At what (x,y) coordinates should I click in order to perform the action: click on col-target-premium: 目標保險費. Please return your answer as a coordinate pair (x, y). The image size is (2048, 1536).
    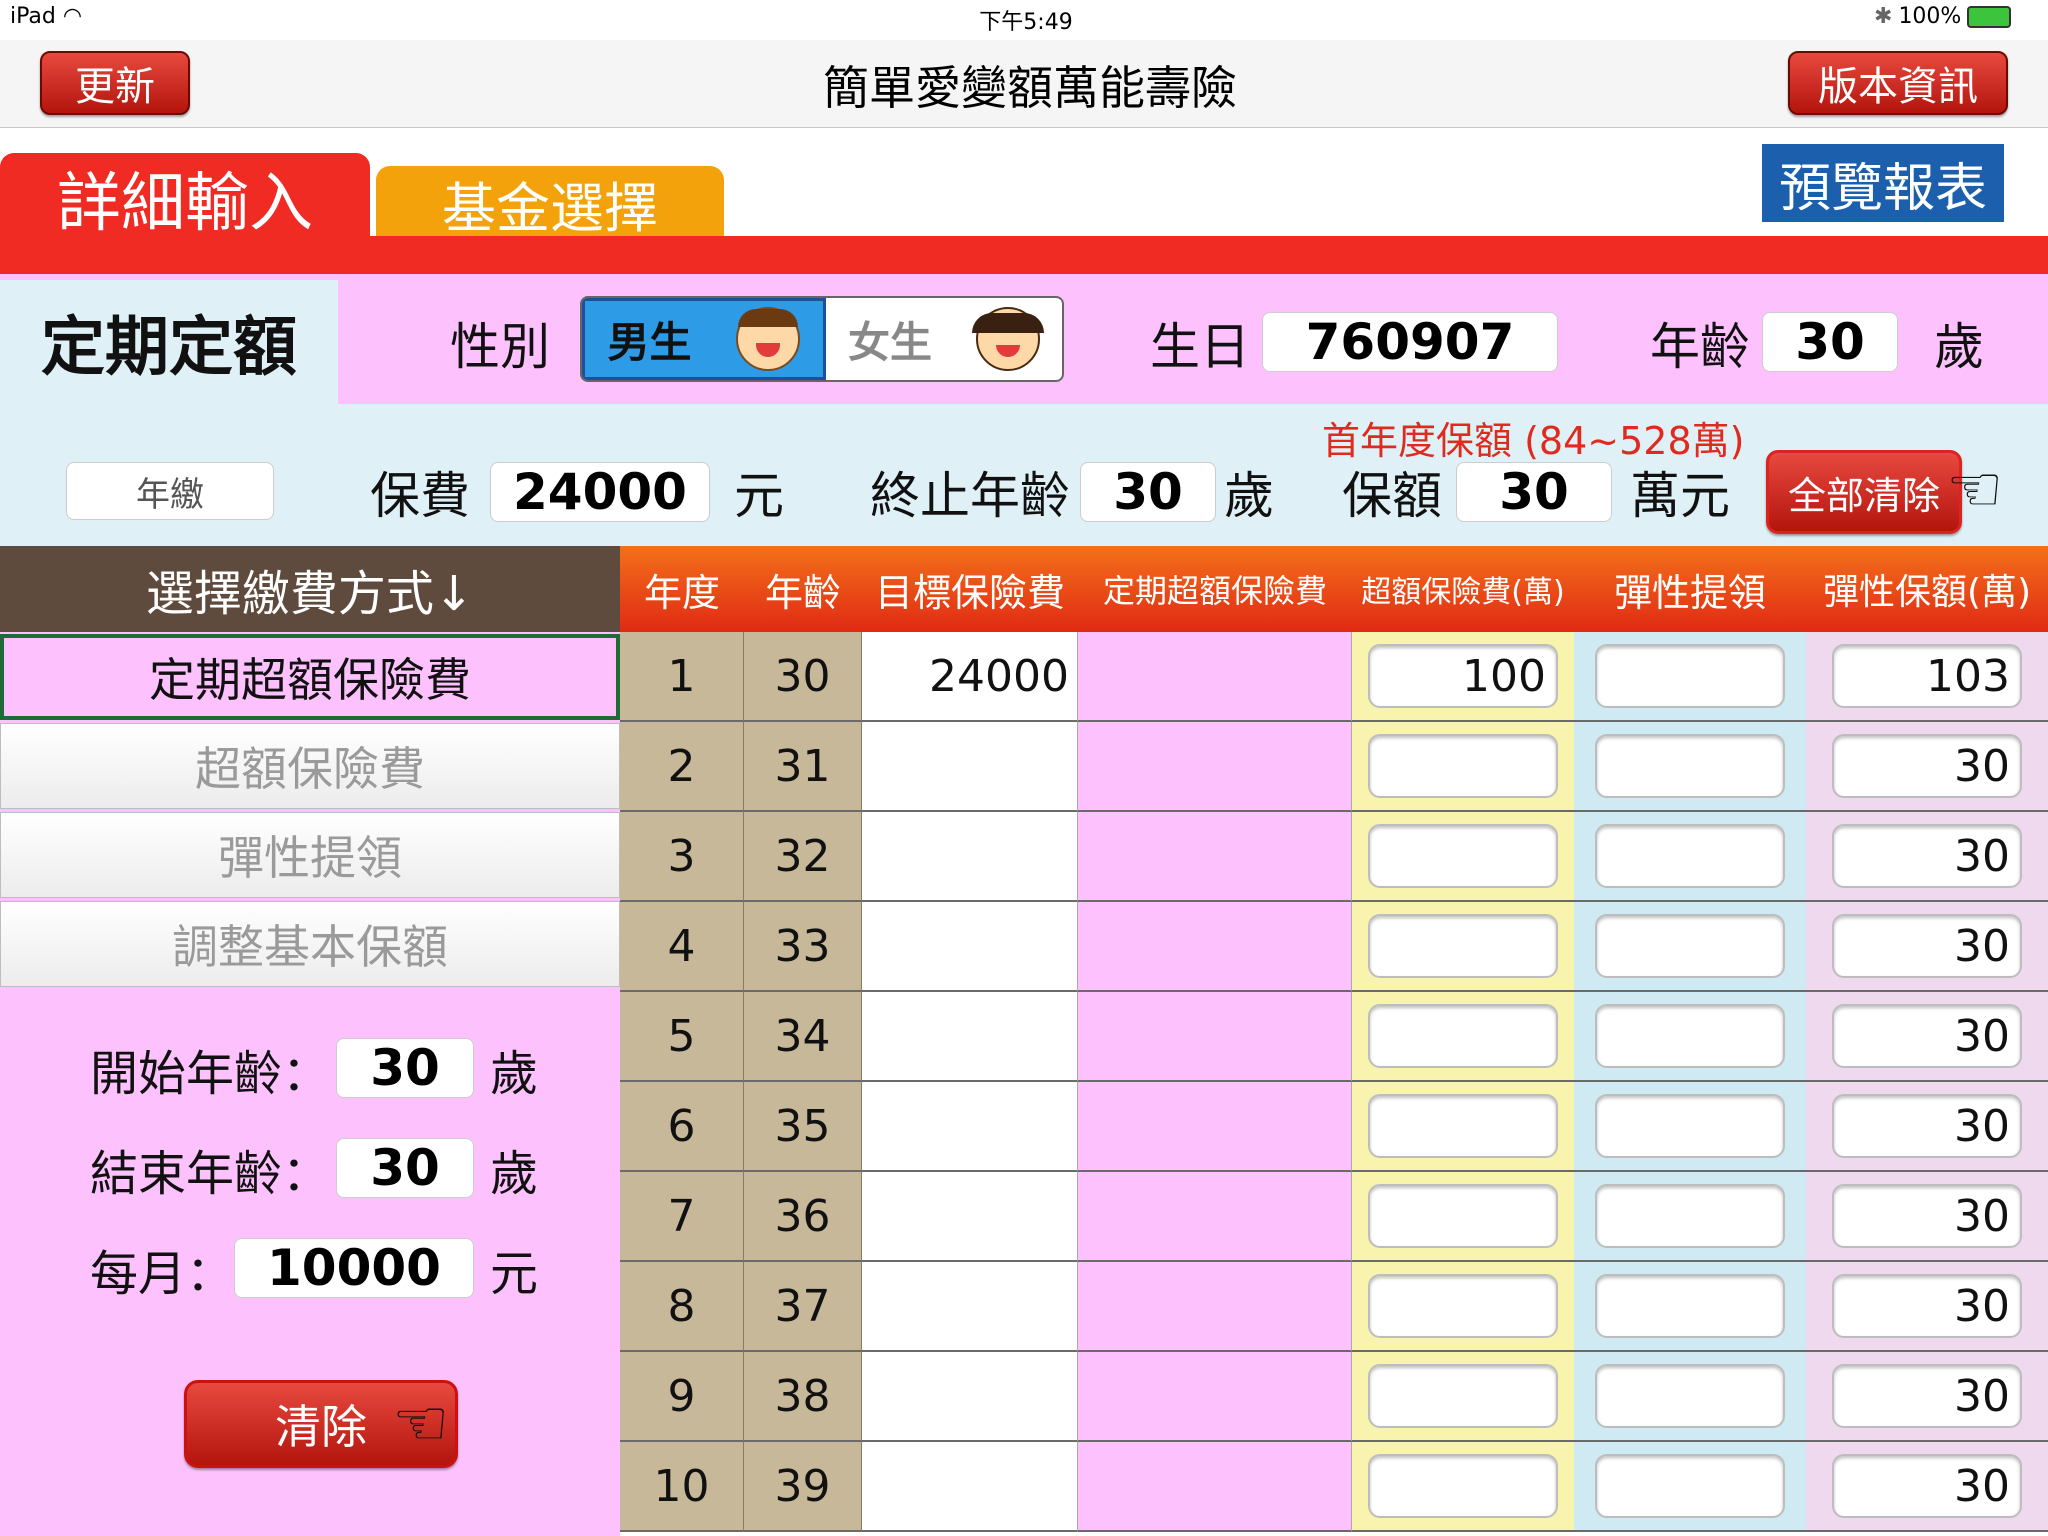
    Looking at the image, I should click on (969, 592).